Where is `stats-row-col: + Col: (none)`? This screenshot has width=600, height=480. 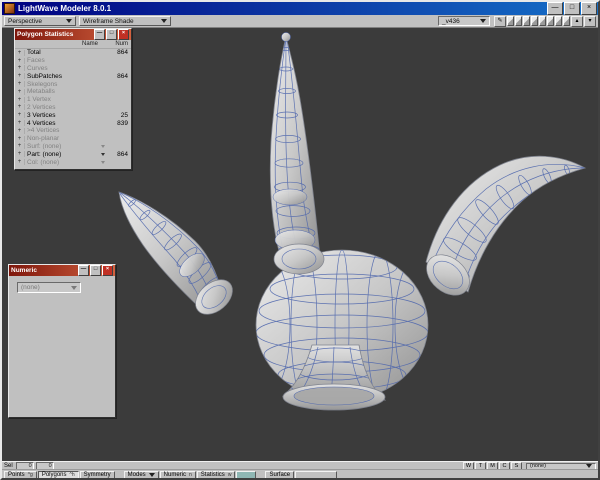
stats-row-col: + Col: (none) is located at coordinates (73, 162).